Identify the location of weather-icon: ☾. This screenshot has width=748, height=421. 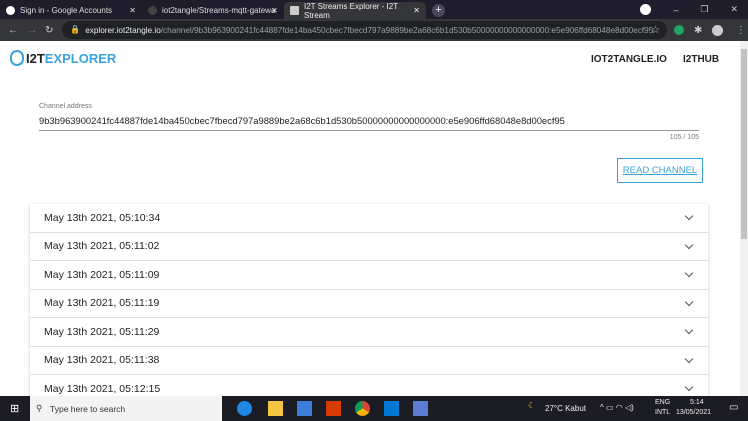
(532, 405).